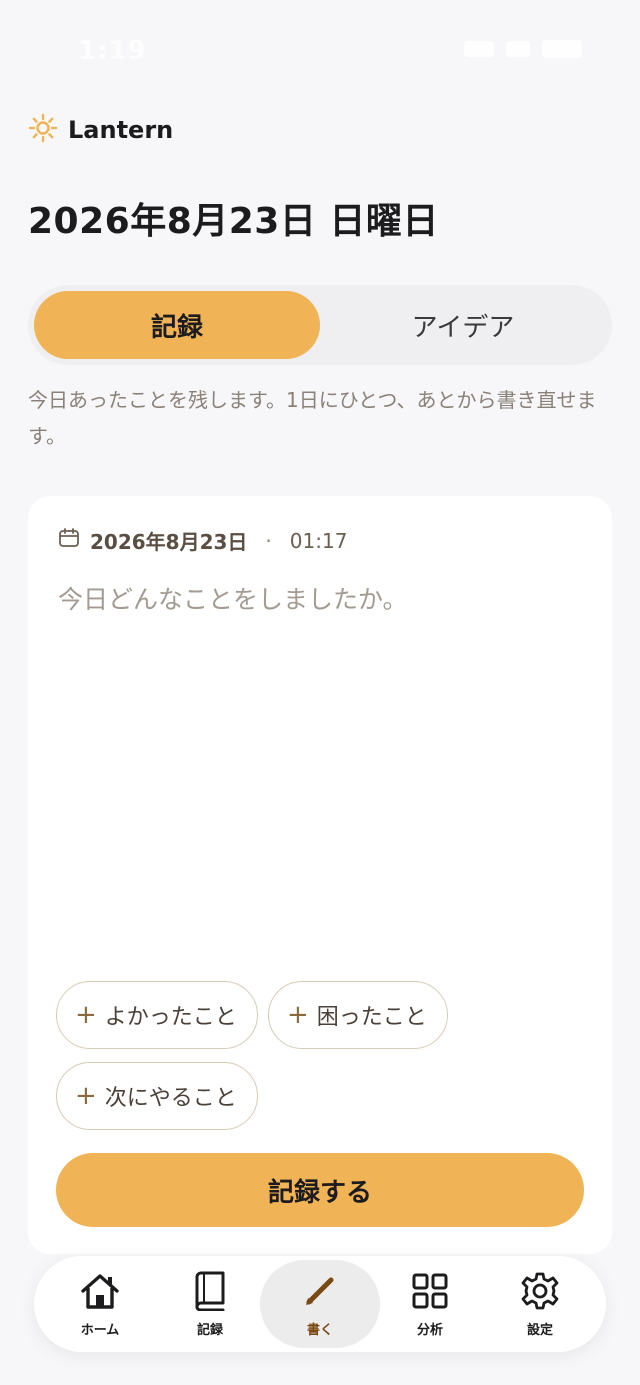 The width and height of the screenshot is (640, 1385). What do you see at coordinates (177, 325) in the screenshot?
I see `tab-record: 記録` at bounding box center [177, 325].